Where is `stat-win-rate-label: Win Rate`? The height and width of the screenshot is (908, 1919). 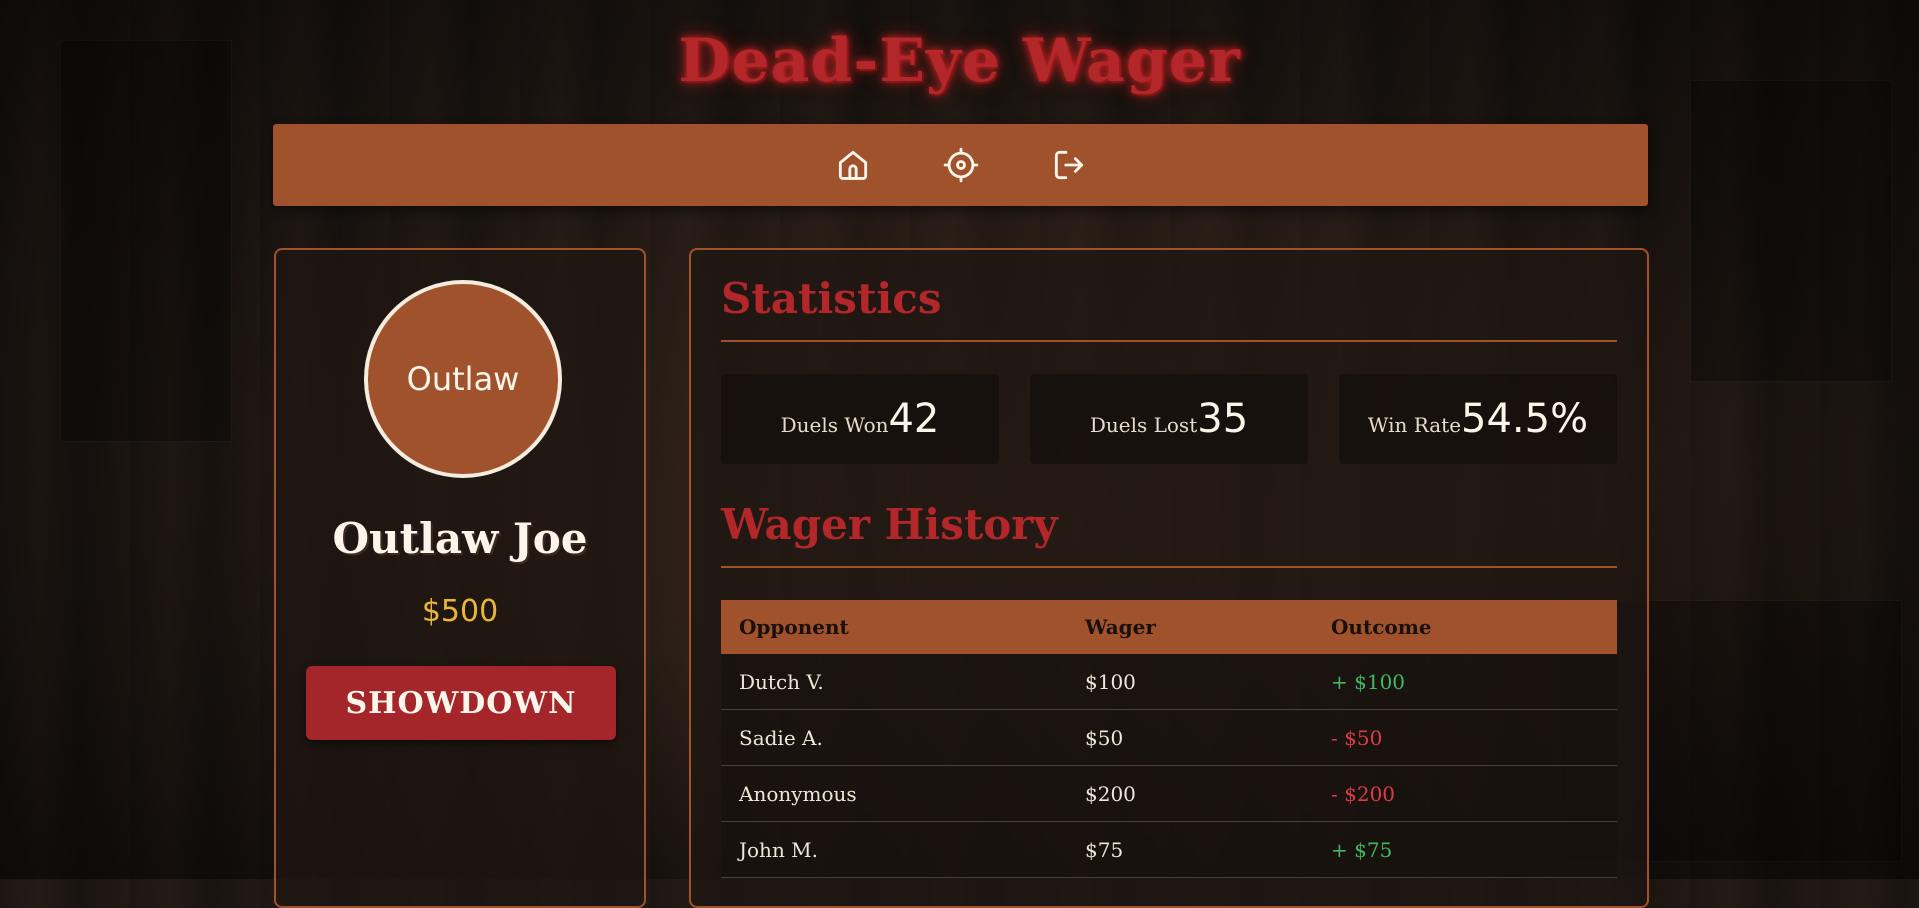 stat-win-rate-label: Win Rate is located at coordinates (1414, 425).